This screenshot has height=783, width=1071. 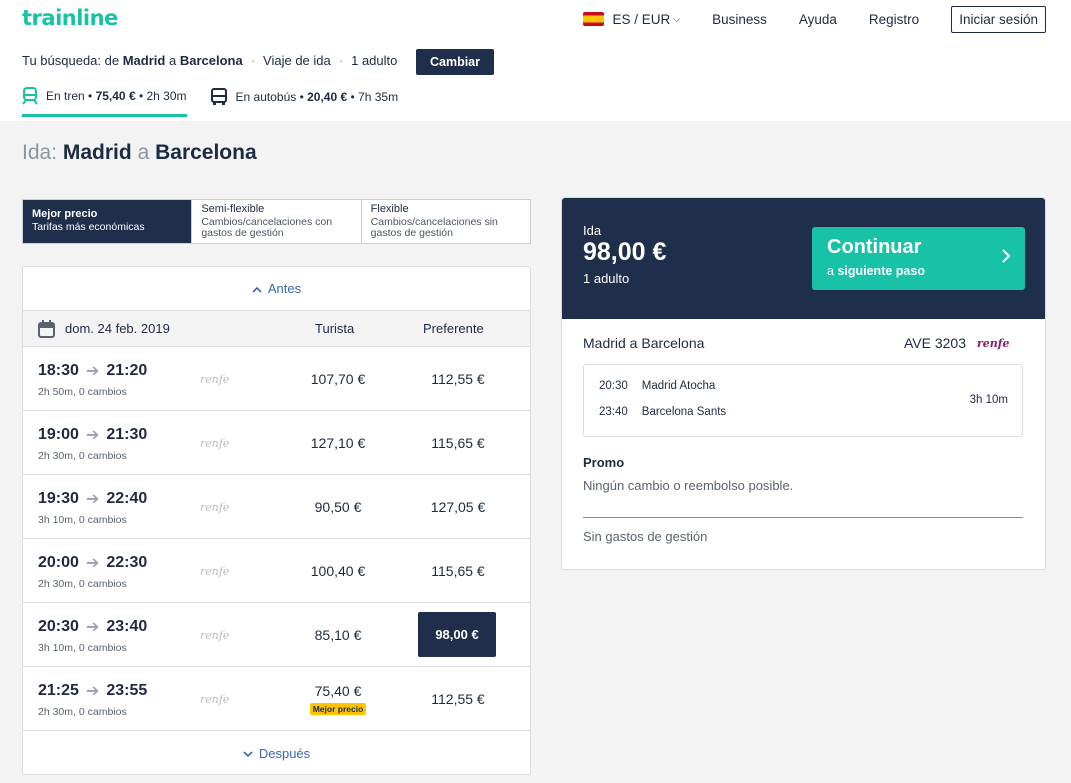 I want to click on fare-conditions: Ningún cambio o reembolso posible., so click(x=688, y=485).